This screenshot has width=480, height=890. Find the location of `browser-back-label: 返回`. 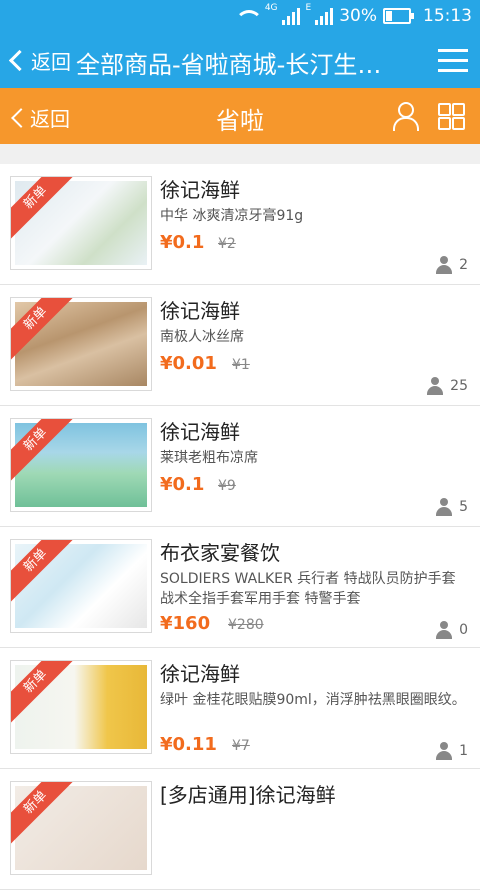

browser-back-label: 返回 is located at coordinates (51, 62).